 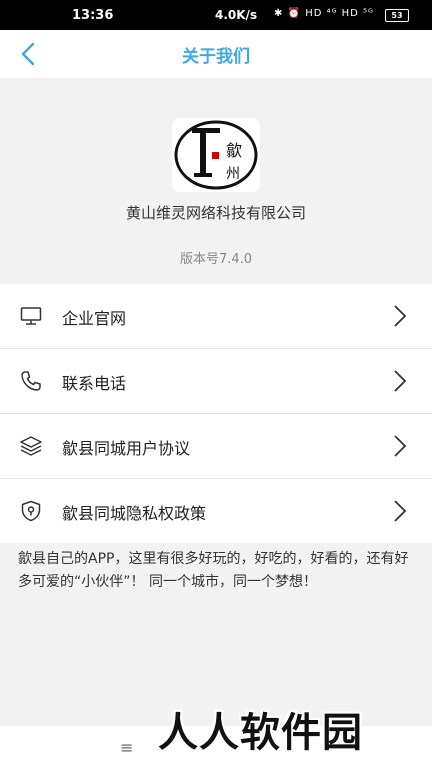 I want to click on menu-item-label: 联系电话, so click(x=94, y=383).